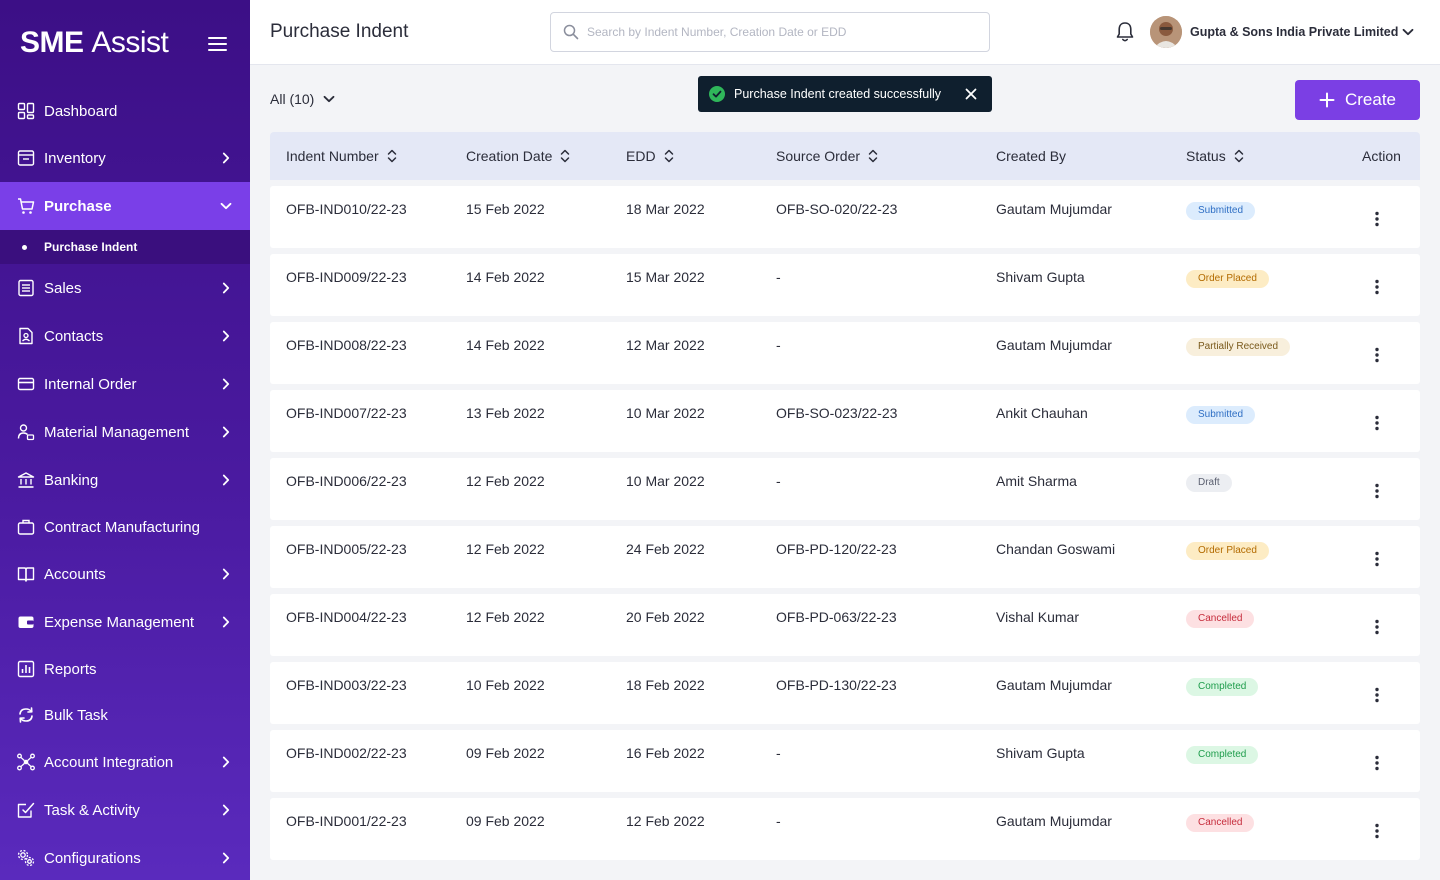  I want to click on sidebar-item-contacts: Contacts, so click(125, 336).